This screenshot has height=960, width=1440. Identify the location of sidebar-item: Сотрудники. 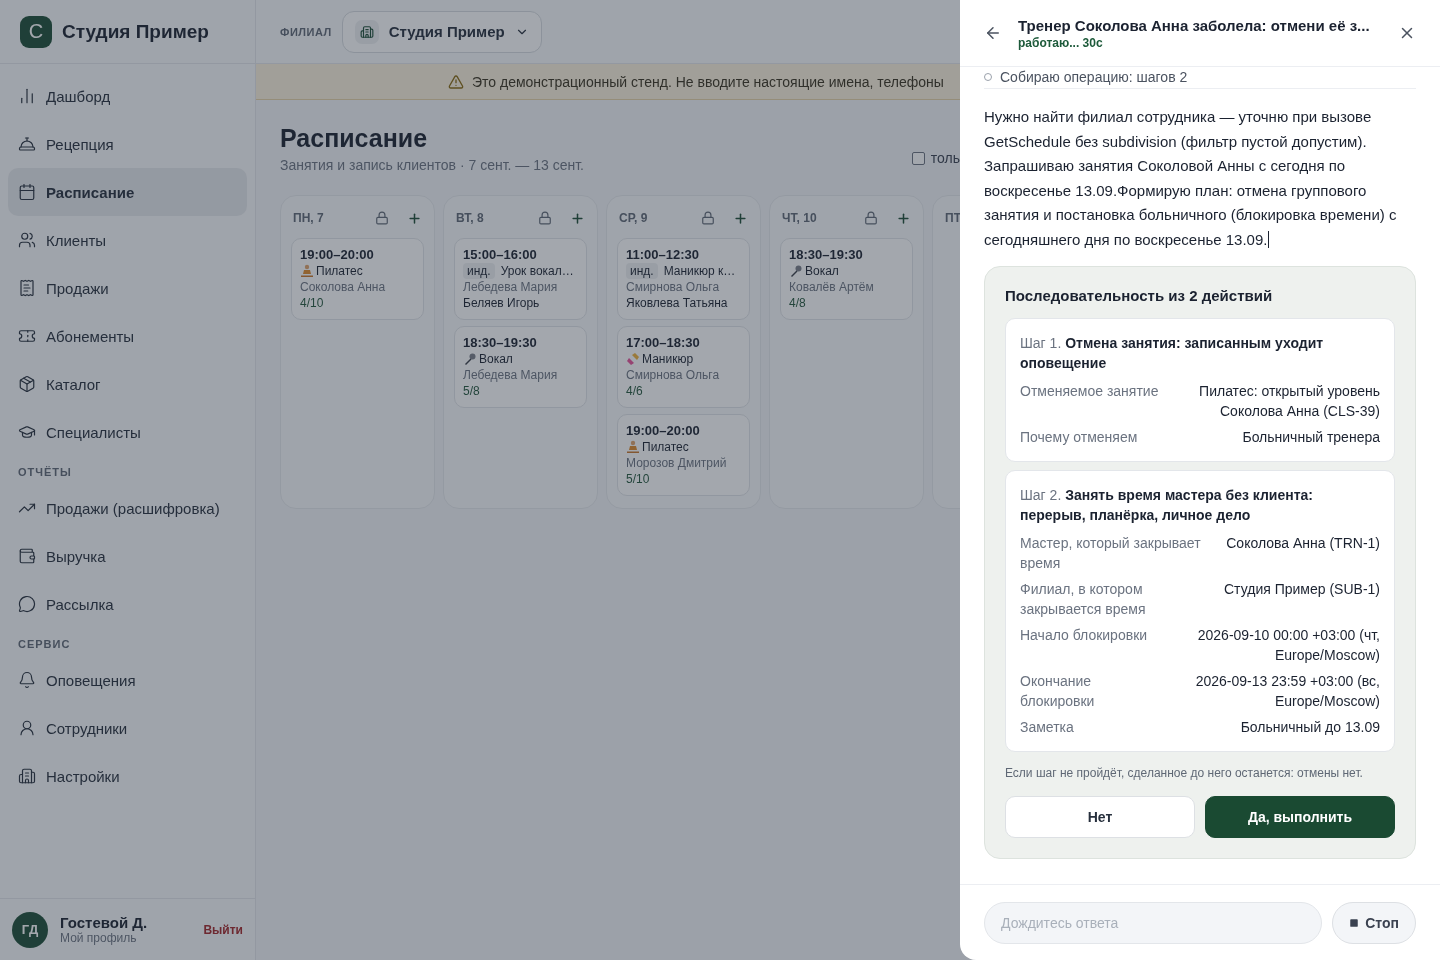
(127, 728).